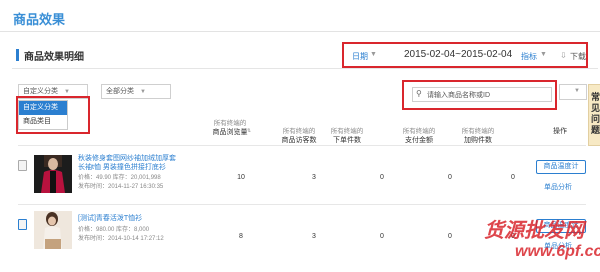  I want to click on product-price-stock: 价格：980.00 库存：8,000, so click(114, 230).